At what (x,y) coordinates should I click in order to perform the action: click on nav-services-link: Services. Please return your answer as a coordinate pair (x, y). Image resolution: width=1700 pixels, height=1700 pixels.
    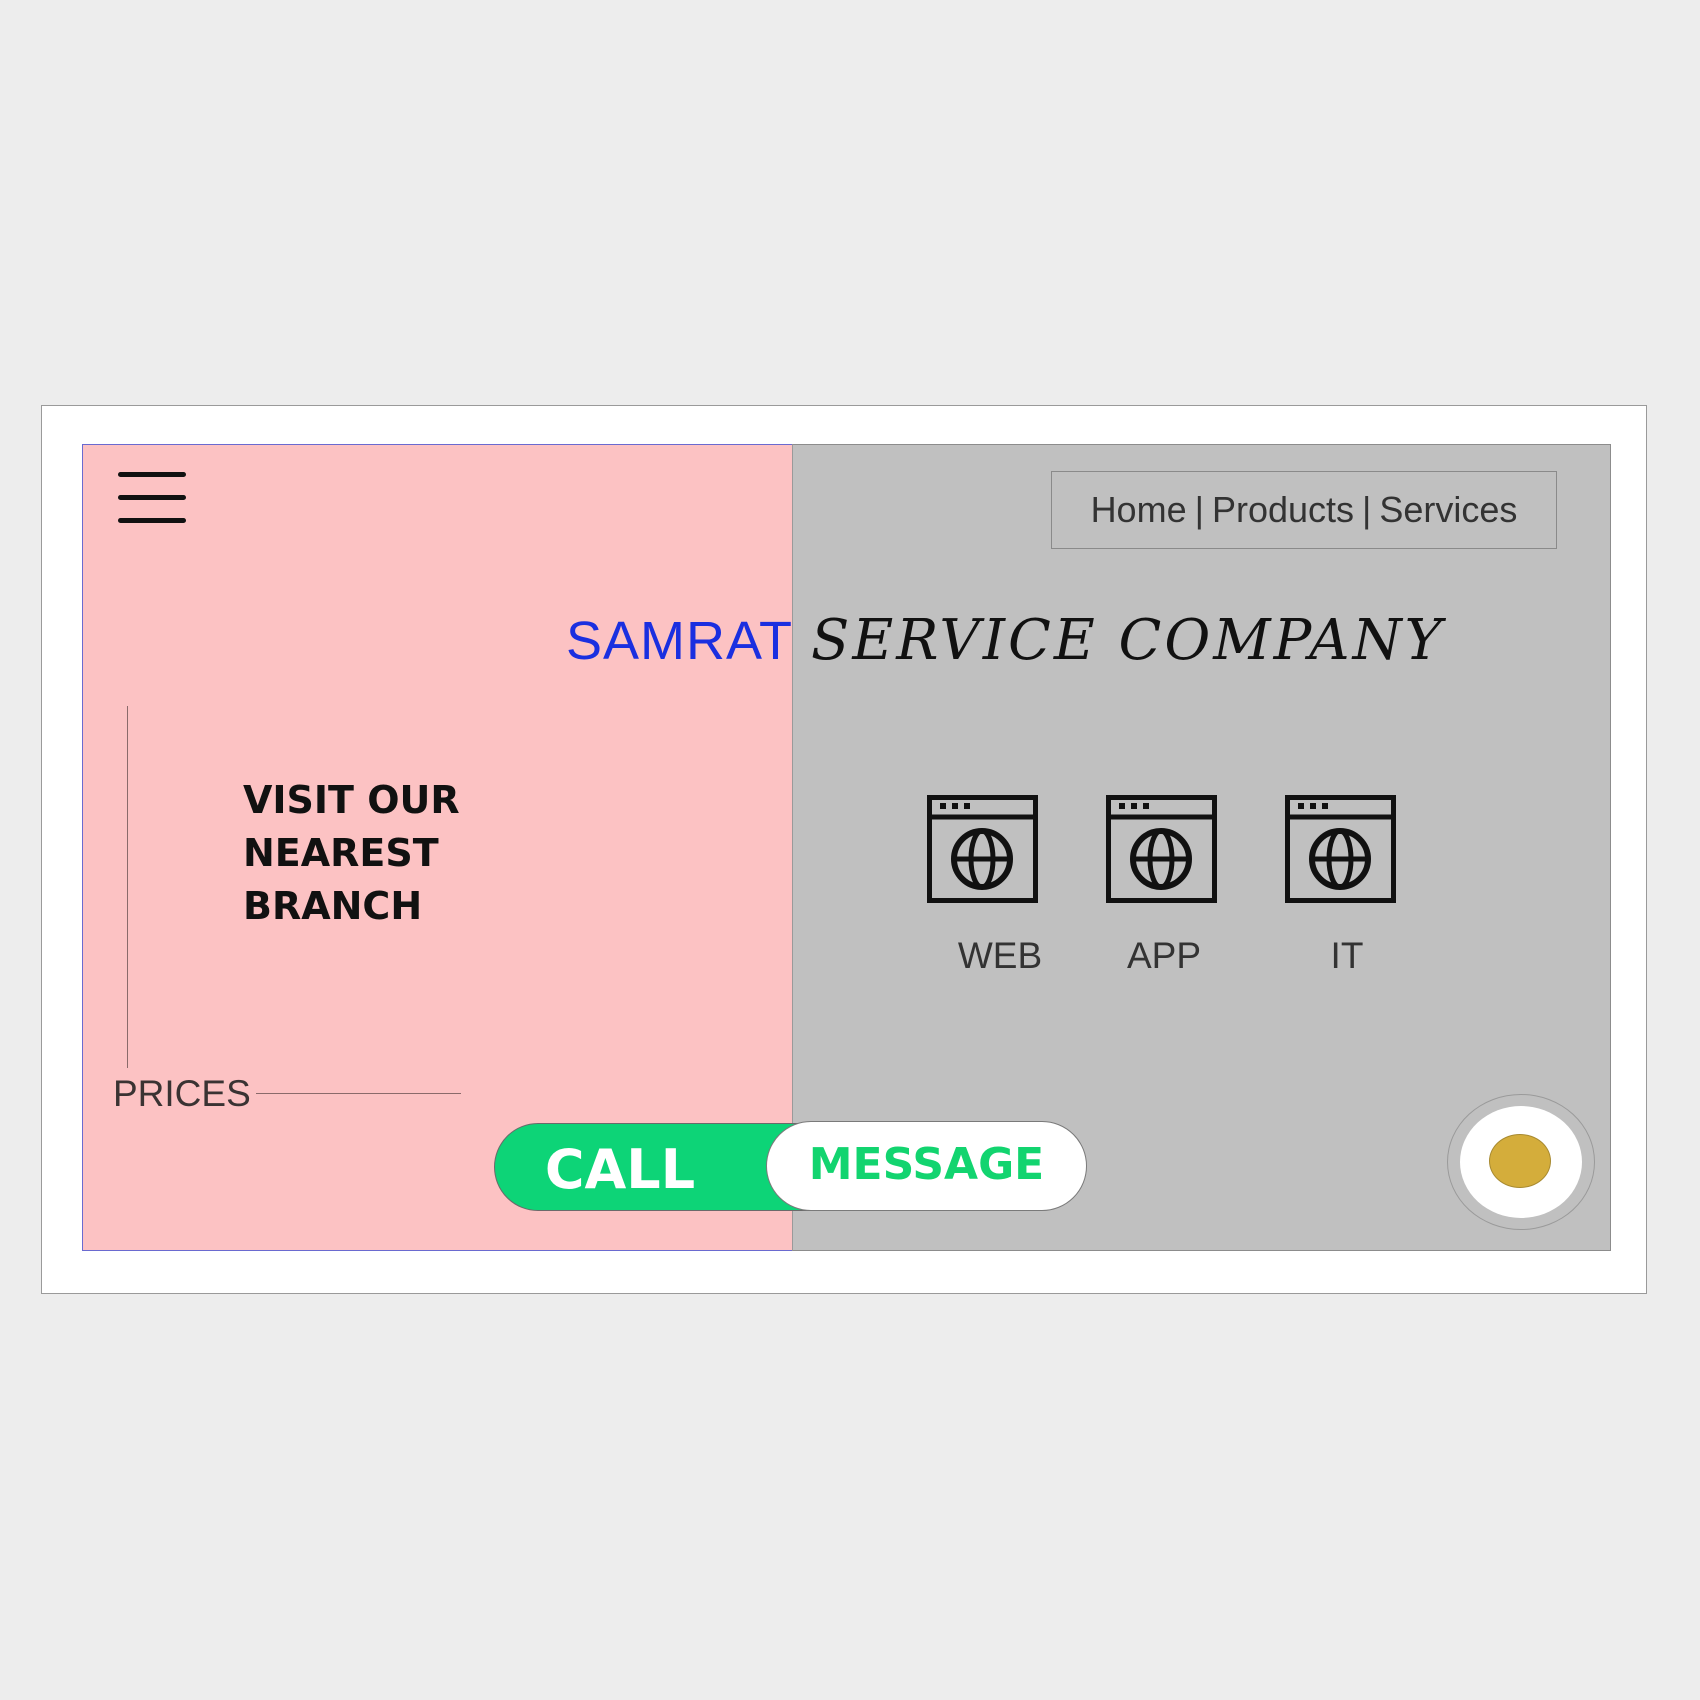
    Looking at the image, I should click on (1448, 510).